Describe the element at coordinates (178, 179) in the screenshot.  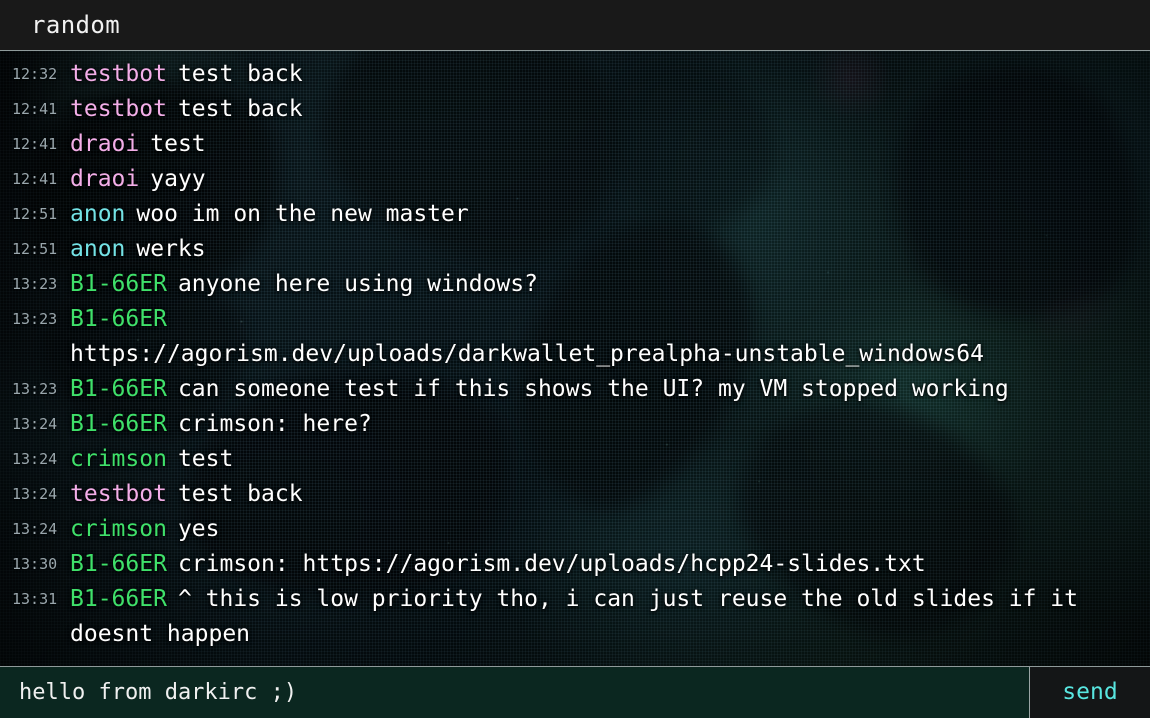
I see `message-text: yayy` at that location.